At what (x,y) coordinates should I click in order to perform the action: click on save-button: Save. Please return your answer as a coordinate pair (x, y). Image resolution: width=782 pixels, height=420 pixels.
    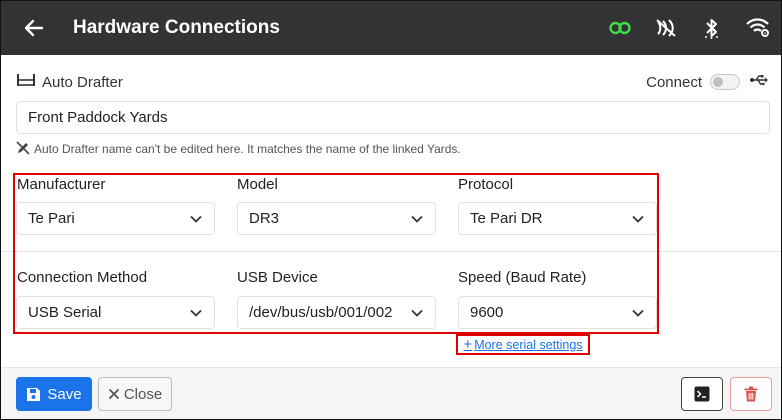
    Looking at the image, I should click on (54, 394).